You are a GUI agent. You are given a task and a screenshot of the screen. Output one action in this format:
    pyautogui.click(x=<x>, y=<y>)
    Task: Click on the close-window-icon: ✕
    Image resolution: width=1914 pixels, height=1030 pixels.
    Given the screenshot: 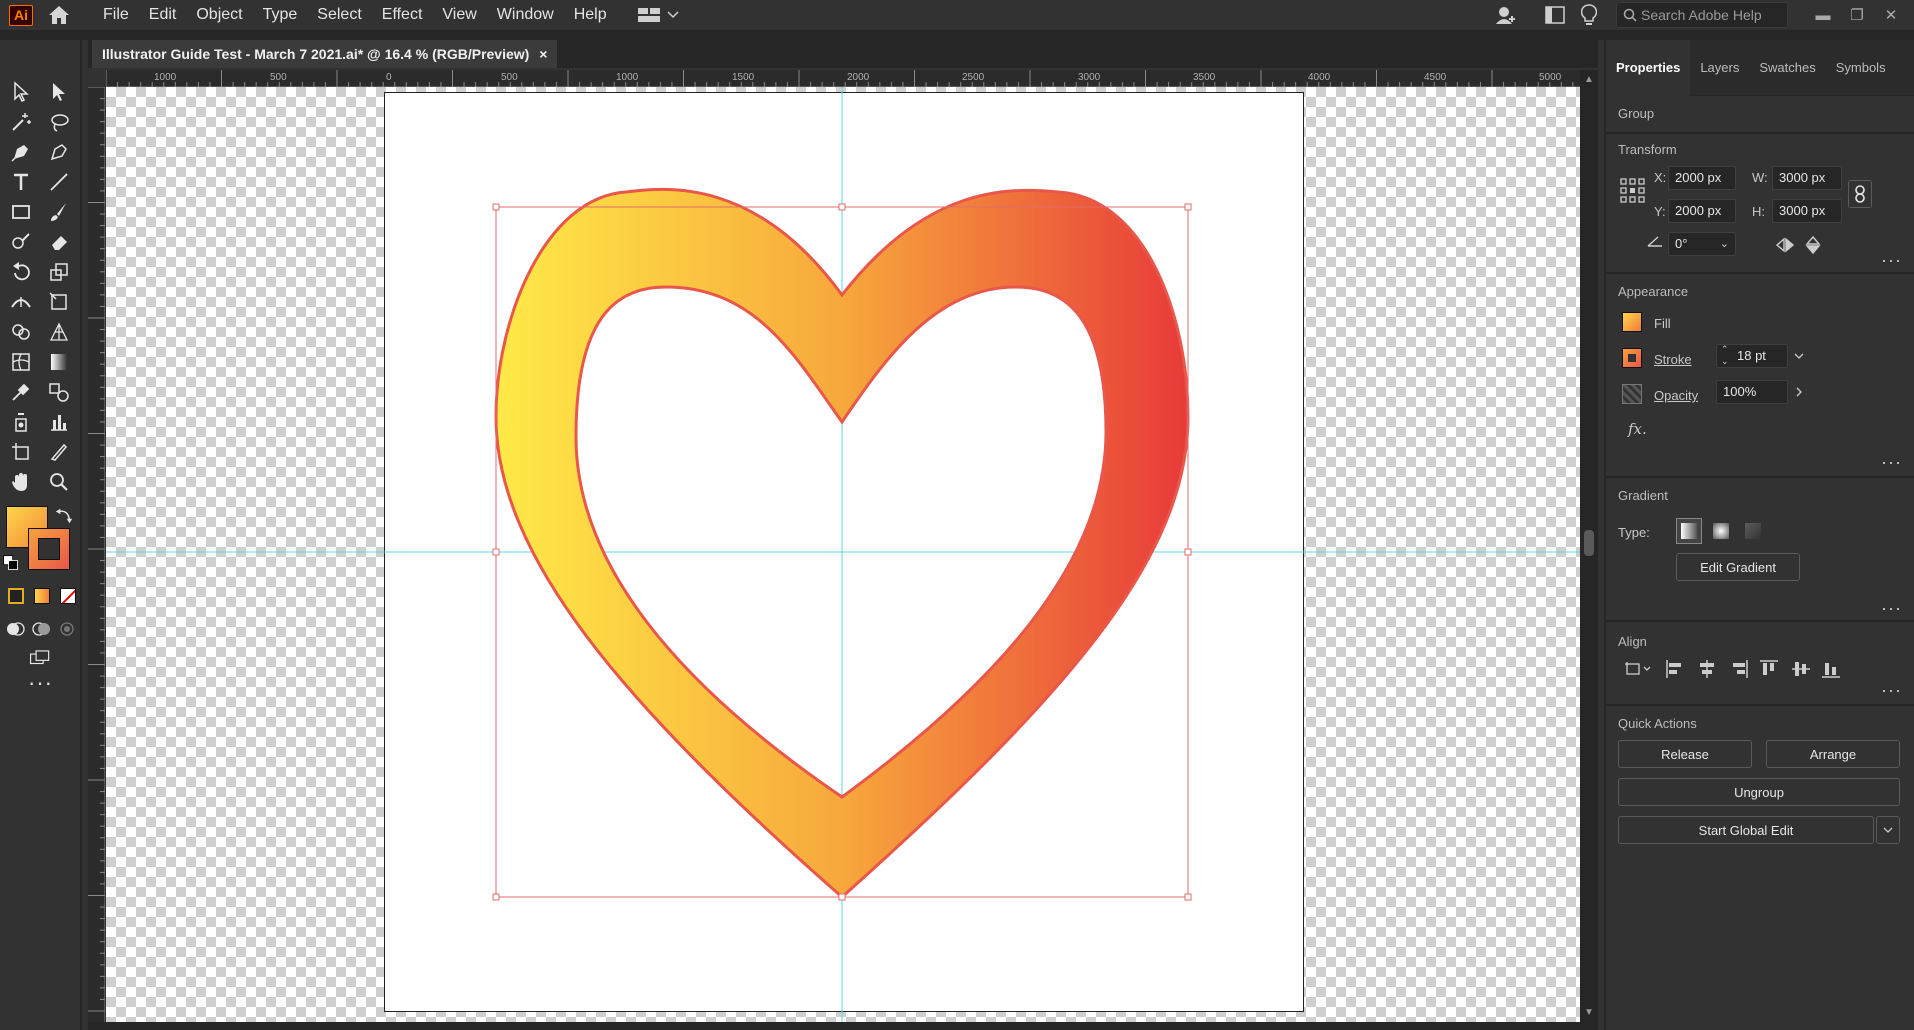 What is the action you would take?
    pyautogui.click(x=1891, y=15)
    